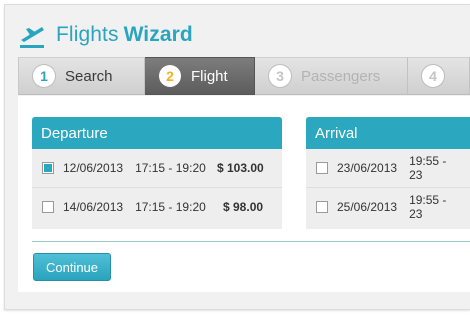  Describe the element at coordinates (209, 76) in the screenshot. I see `step-label: Flight` at that location.